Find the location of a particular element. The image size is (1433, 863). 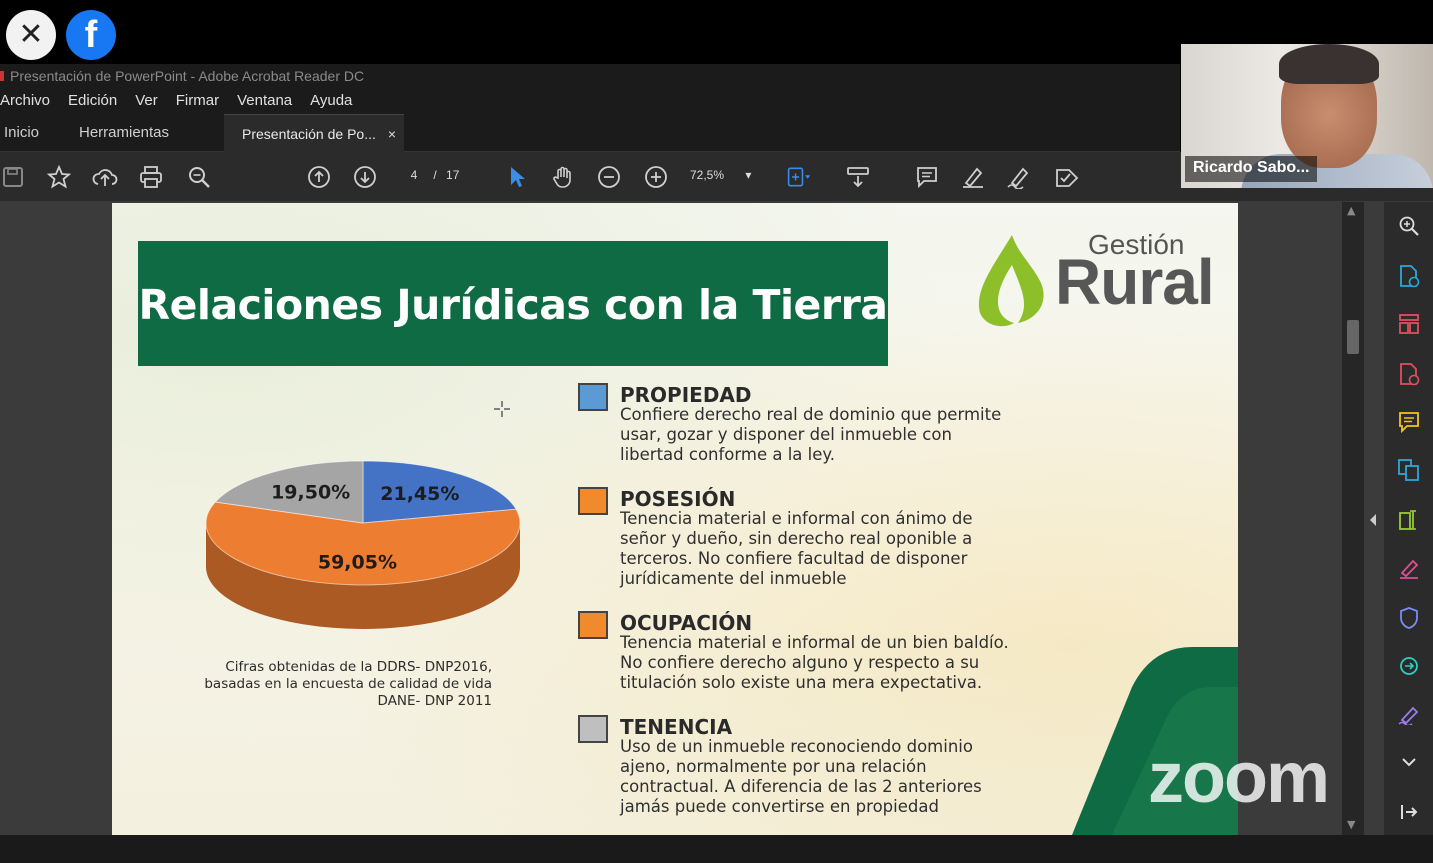

next-page-icon is located at coordinates (365, 177).